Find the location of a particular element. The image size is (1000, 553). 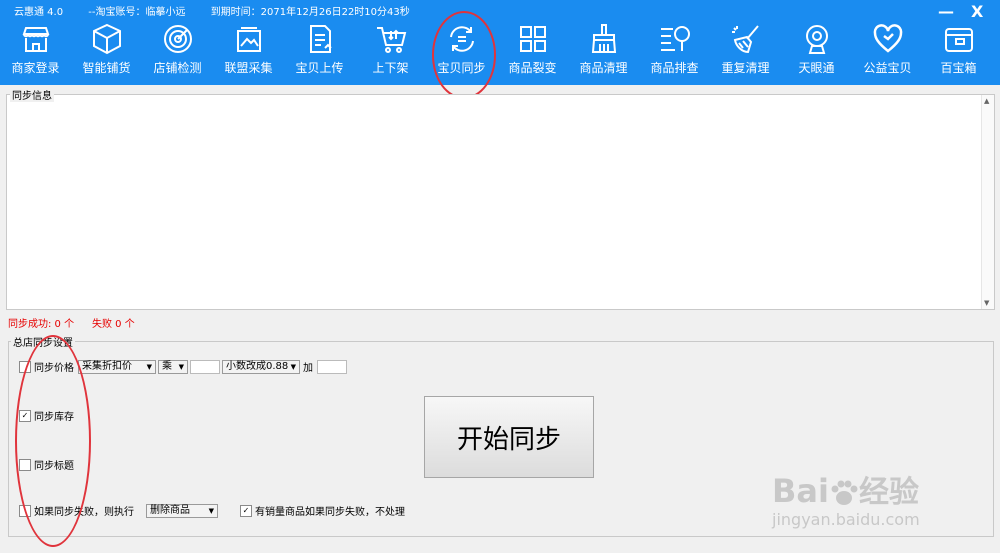

price-source-select: 采集折扣价 ▼ is located at coordinates (117, 366).